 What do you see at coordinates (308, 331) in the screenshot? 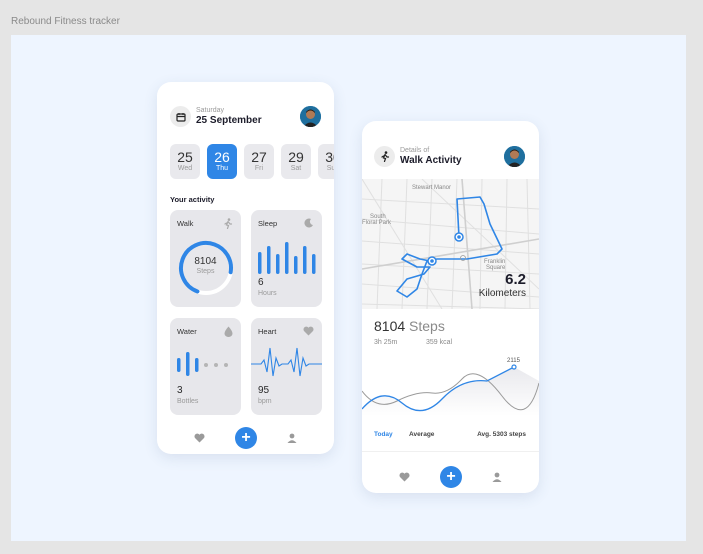
I see `heart-icon` at bounding box center [308, 331].